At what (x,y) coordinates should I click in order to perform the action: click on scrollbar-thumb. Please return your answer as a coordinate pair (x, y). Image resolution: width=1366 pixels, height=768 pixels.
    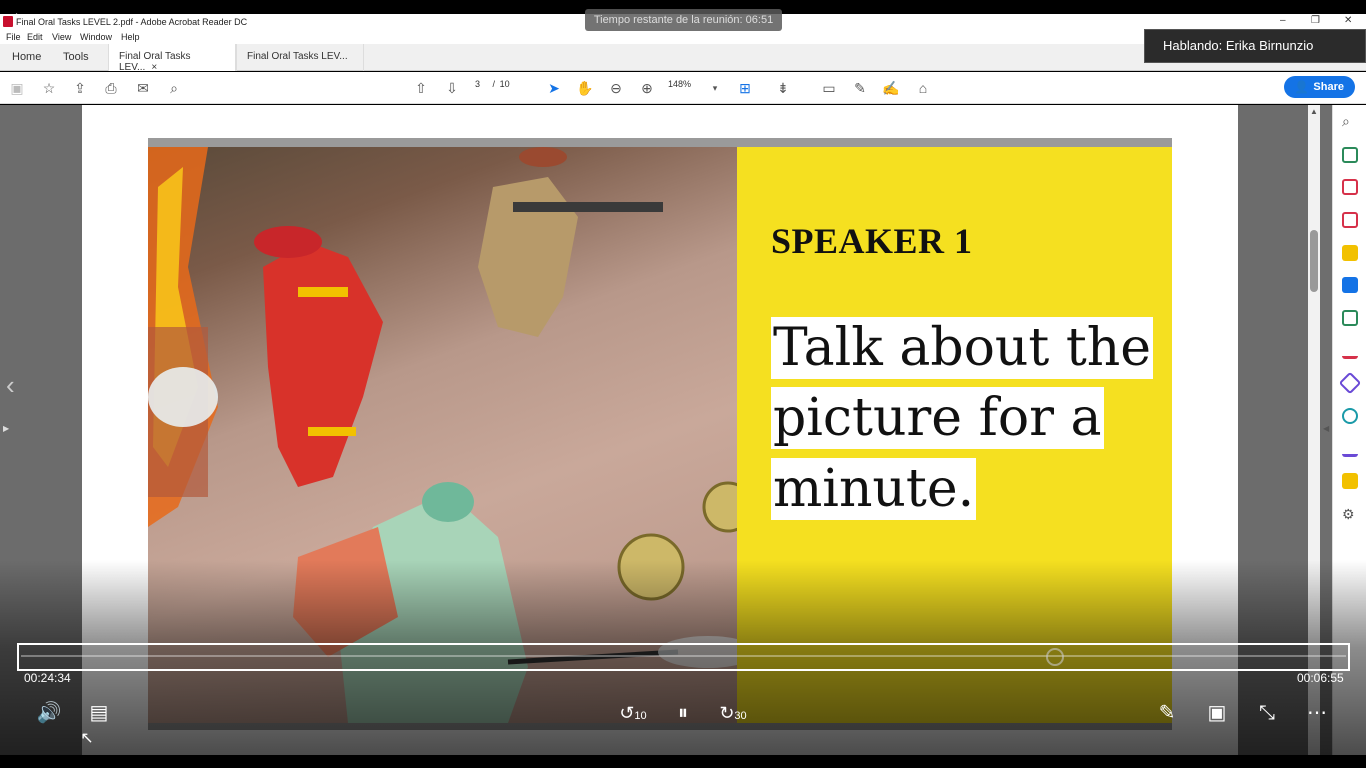
    Looking at the image, I should click on (1314, 261).